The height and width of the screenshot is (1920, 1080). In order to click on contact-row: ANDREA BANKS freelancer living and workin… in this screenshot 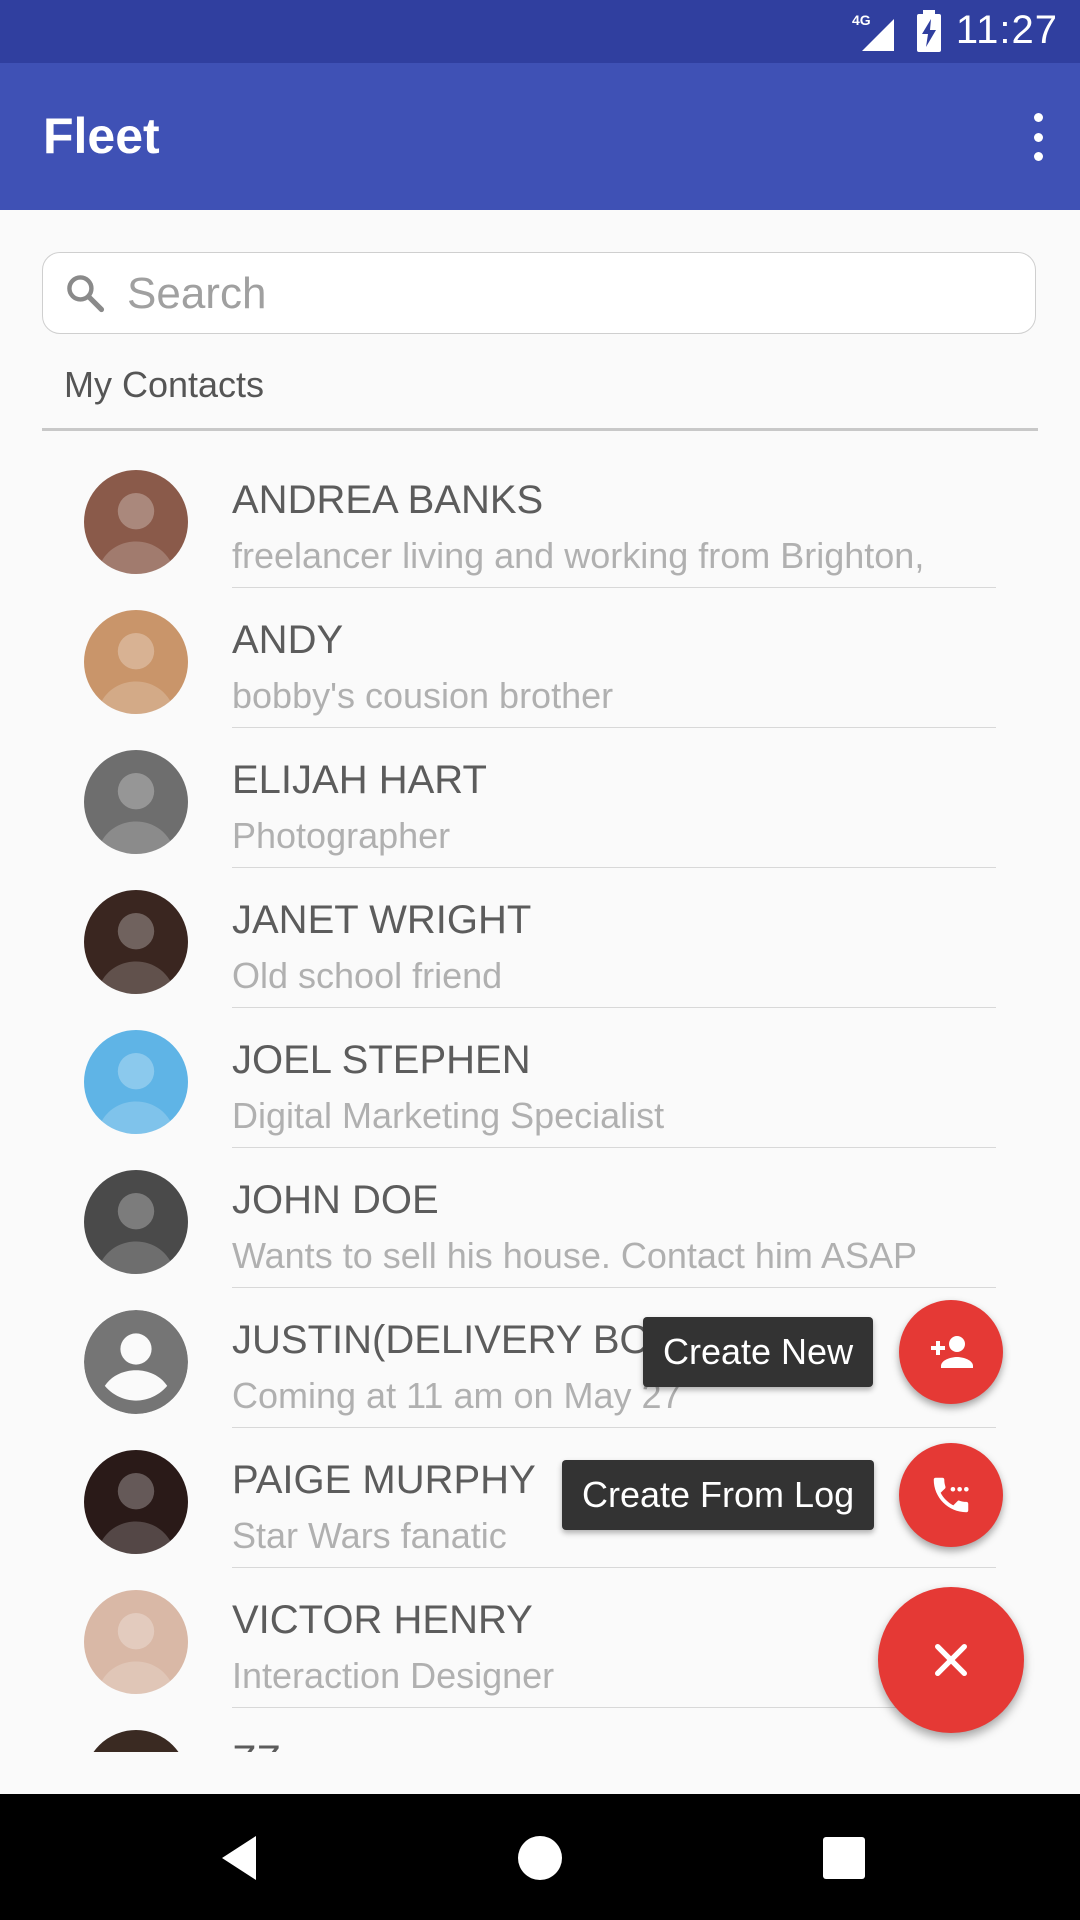, I will do `click(540, 518)`.